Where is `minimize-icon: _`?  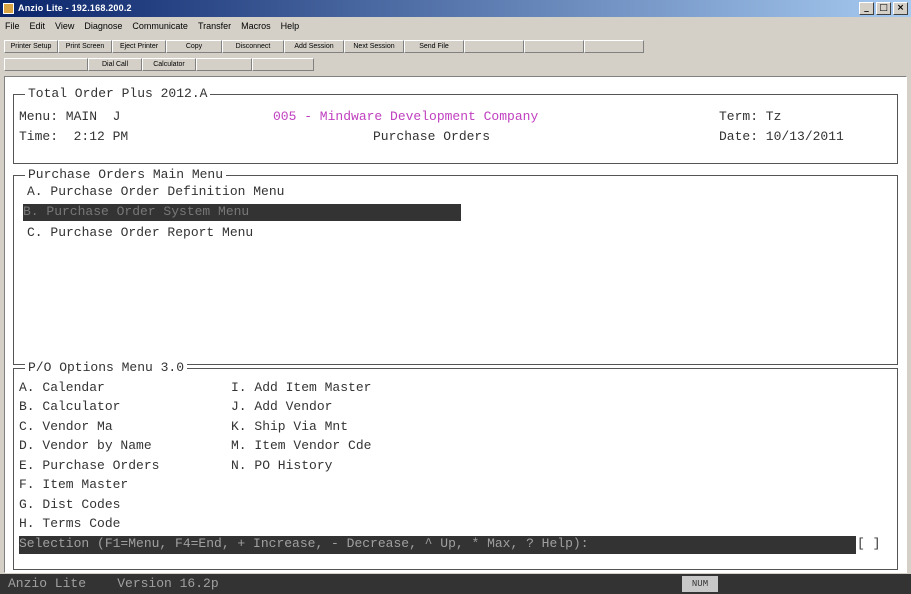
minimize-icon: _ is located at coordinates (866, 8).